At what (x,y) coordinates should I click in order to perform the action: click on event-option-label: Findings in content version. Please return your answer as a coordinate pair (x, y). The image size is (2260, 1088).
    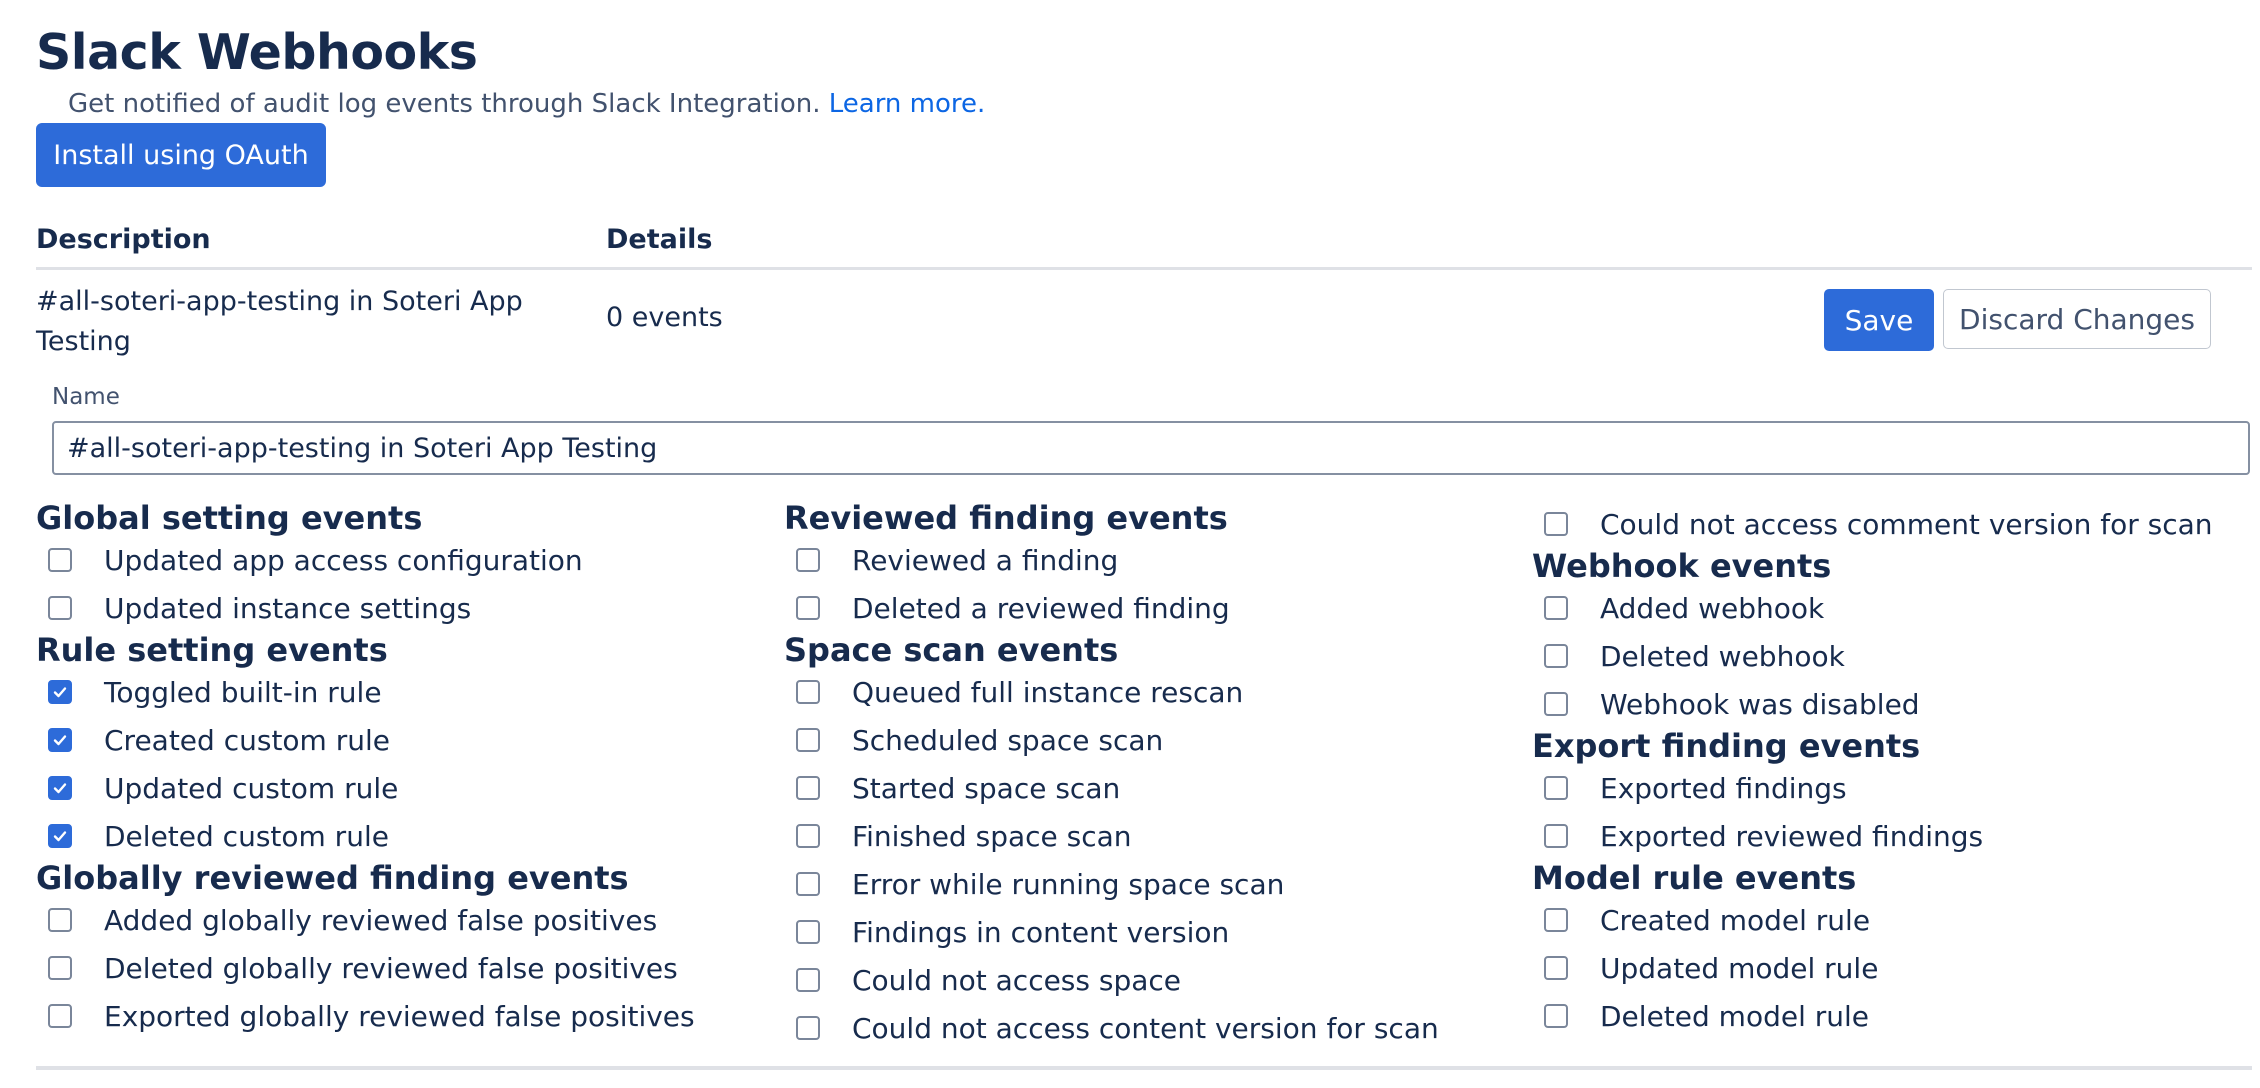
    Looking at the image, I should click on (1041, 932).